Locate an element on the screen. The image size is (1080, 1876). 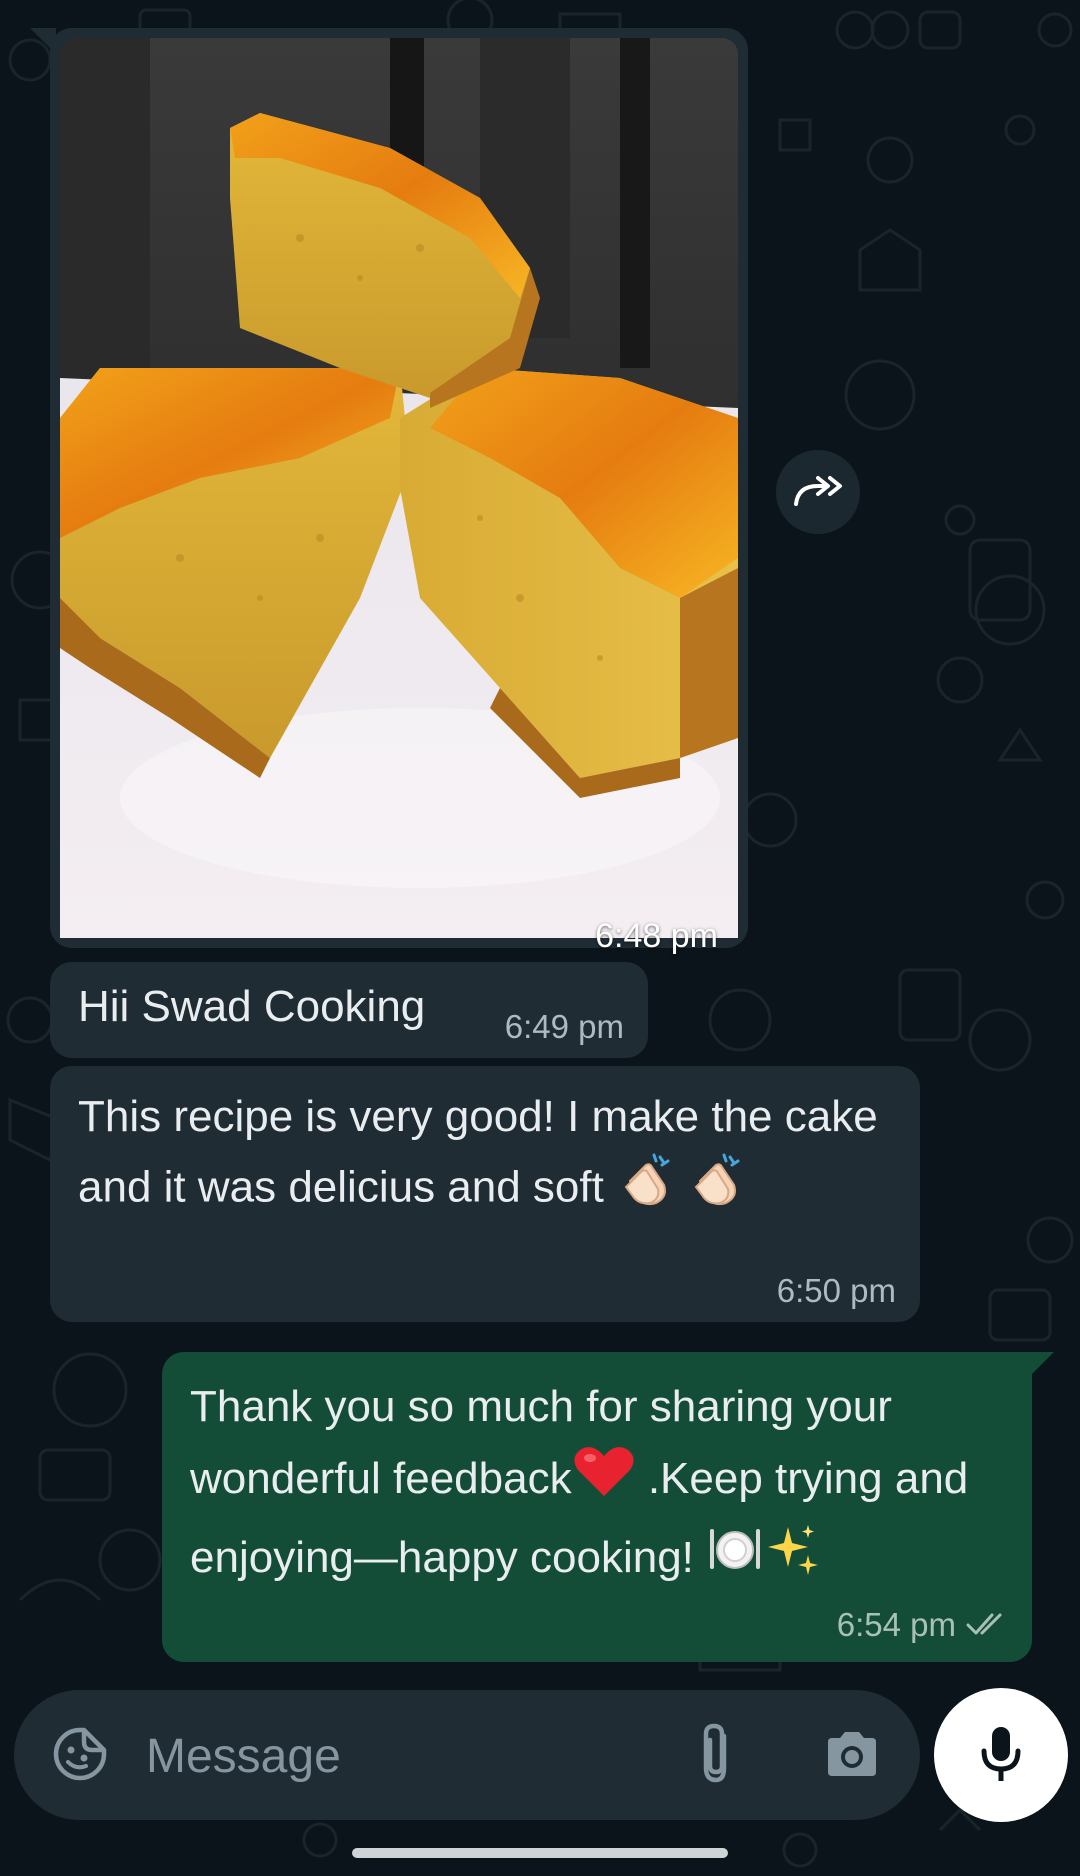
message-time: 6:50 pm is located at coordinates (836, 1290).